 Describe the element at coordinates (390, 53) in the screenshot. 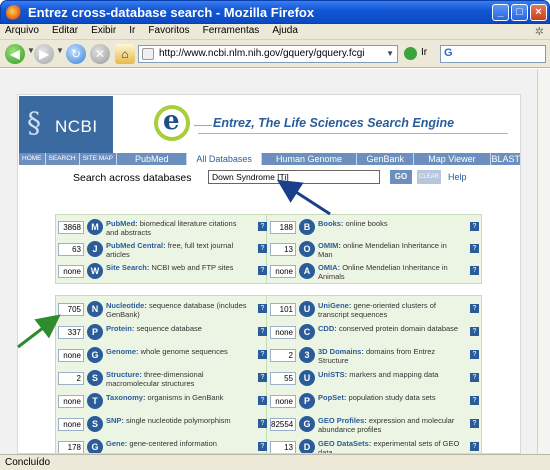

I see `url-dropdown-icon: ▼` at that location.